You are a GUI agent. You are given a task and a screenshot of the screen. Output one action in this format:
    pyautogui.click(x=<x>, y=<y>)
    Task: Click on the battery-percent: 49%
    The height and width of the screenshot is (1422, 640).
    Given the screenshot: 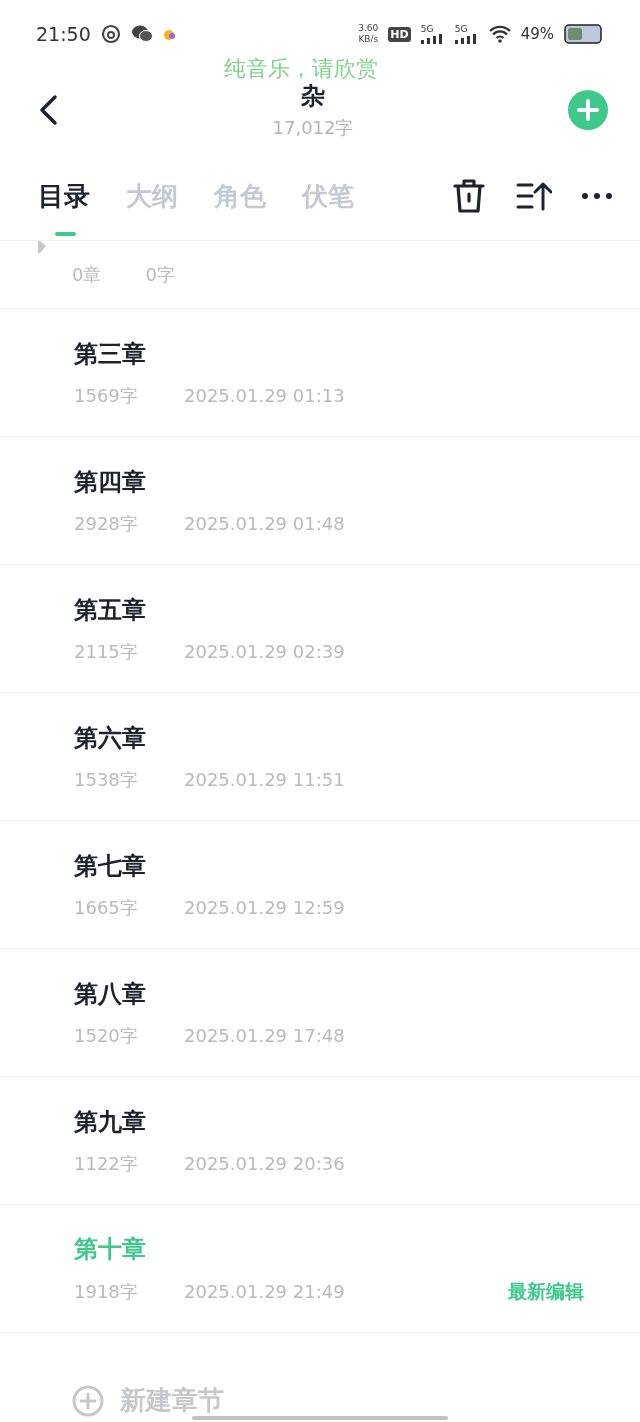 What is the action you would take?
    pyautogui.click(x=537, y=34)
    